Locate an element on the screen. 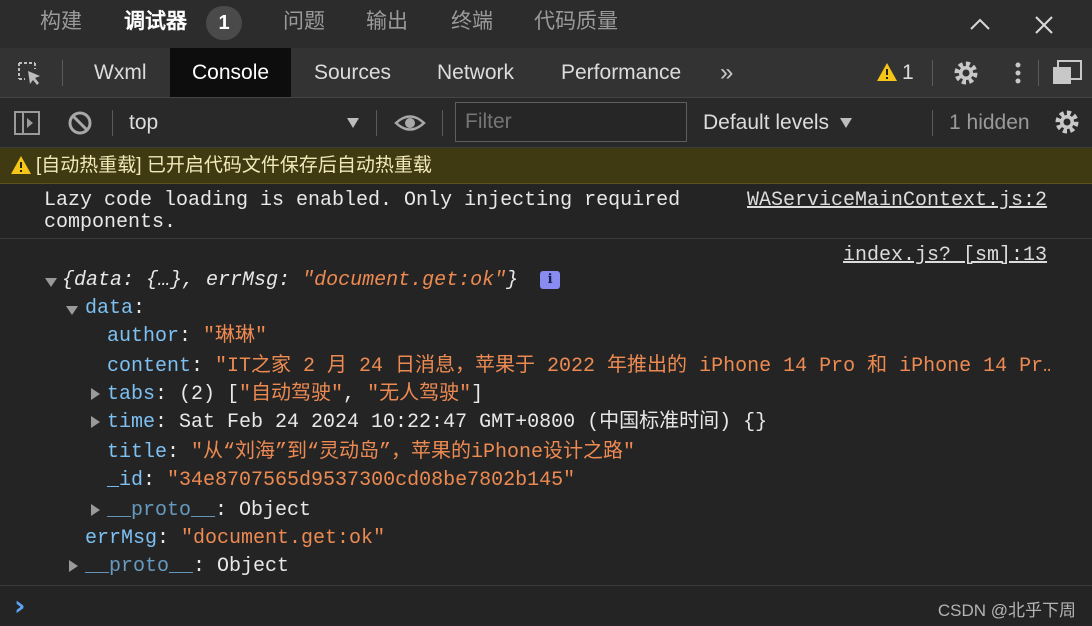 The height and width of the screenshot is (626, 1092). gear-icon is located at coordinates (966, 73).